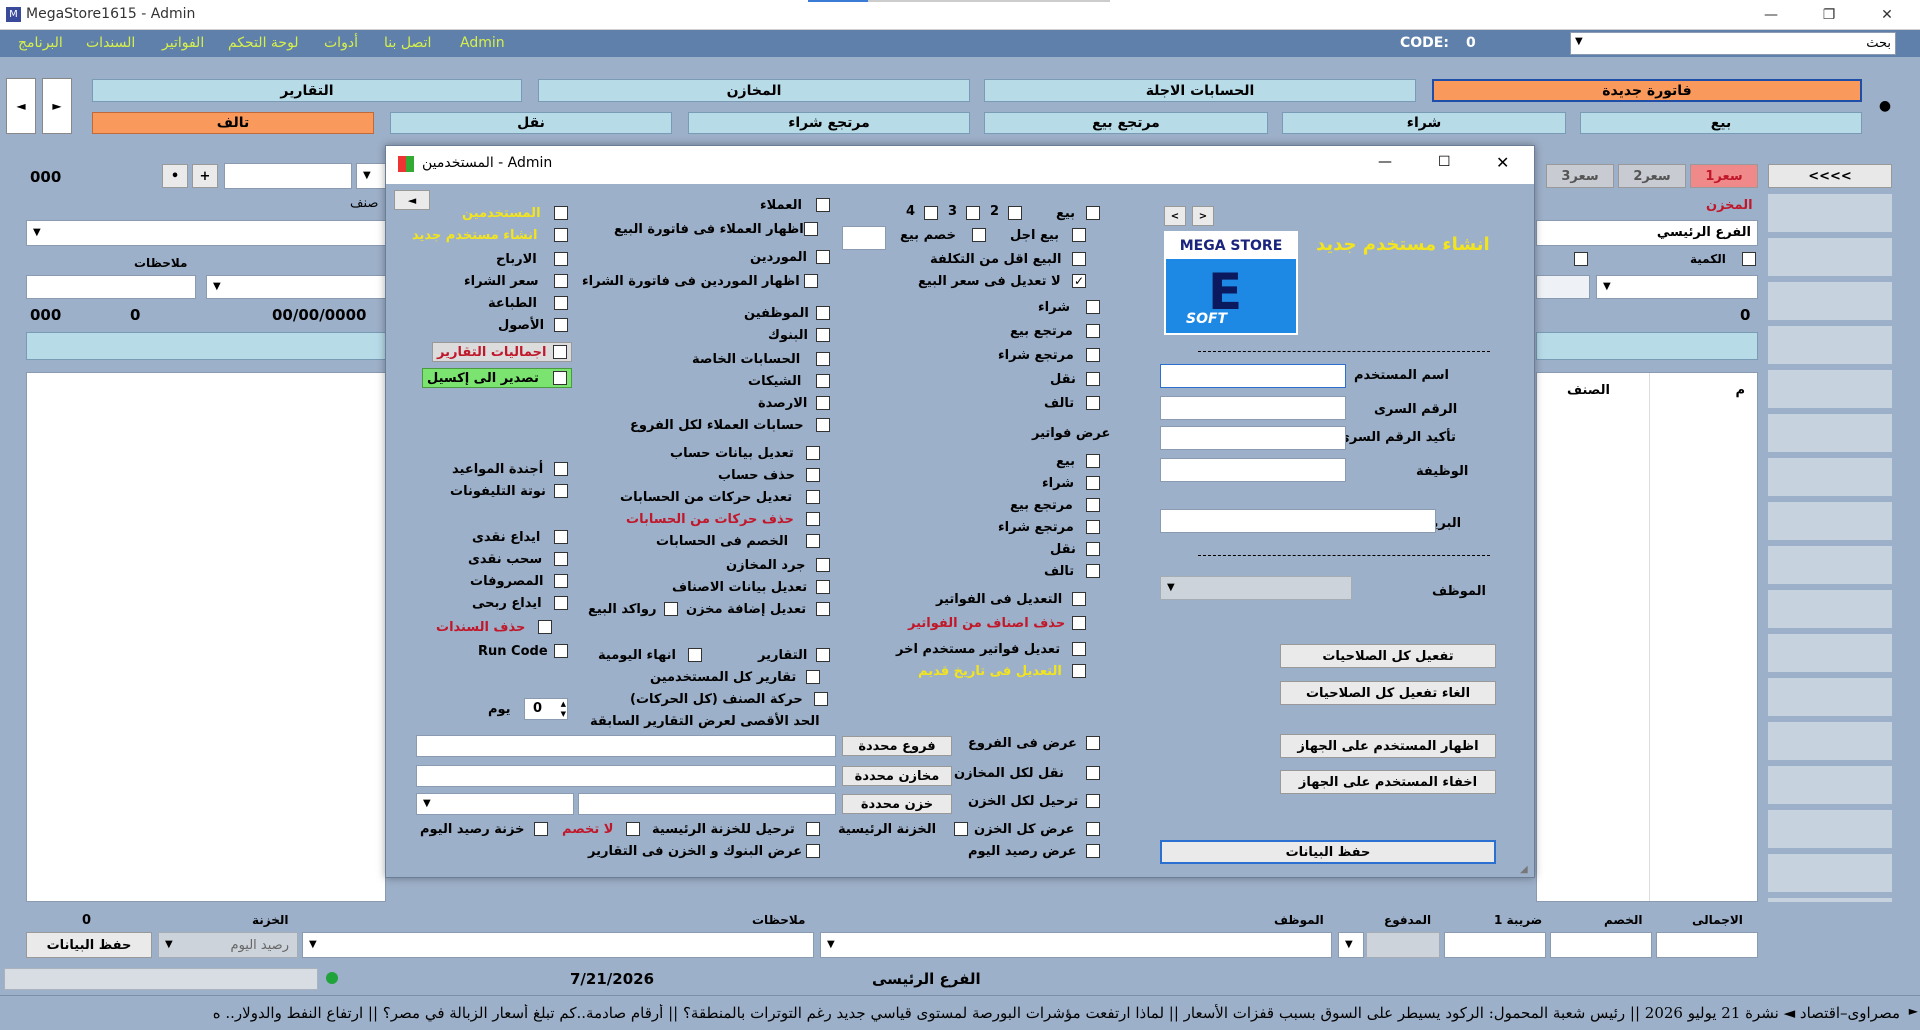 The width and height of the screenshot is (1920, 1030). What do you see at coordinates (57, 106) in the screenshot?
I see `nav-right-arrow: ►` at bounding box center [57, 106].